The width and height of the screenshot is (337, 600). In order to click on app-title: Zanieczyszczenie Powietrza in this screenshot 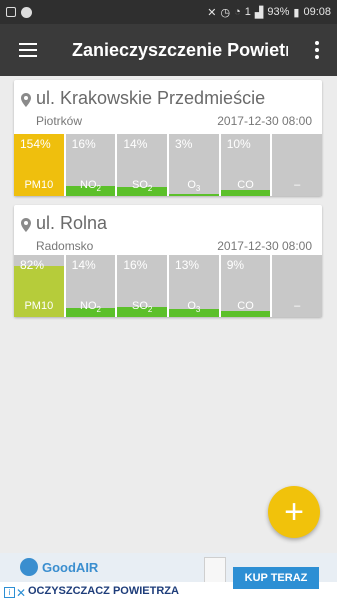, I will do `click(180, 49)`.